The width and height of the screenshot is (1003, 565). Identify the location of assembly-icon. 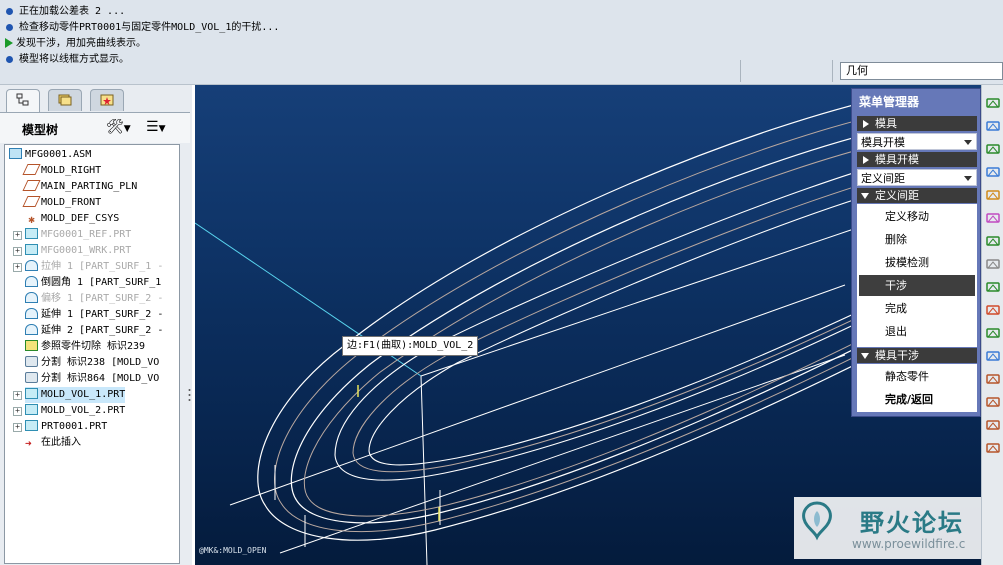
(15, 153).